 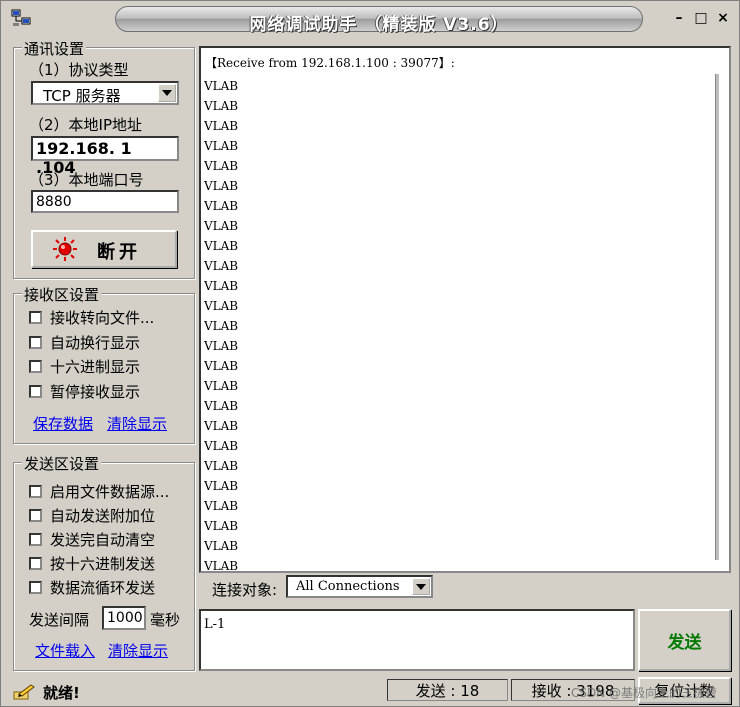 I want to click on watermark: CSDN @基极向上的三极管, so click(x=644, y=693).